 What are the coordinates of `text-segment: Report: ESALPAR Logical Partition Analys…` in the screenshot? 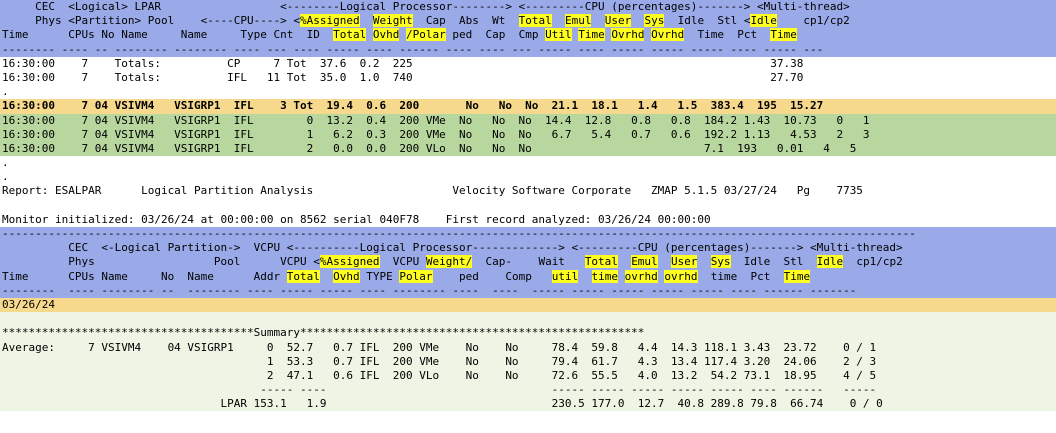 It's located at (432, 191).